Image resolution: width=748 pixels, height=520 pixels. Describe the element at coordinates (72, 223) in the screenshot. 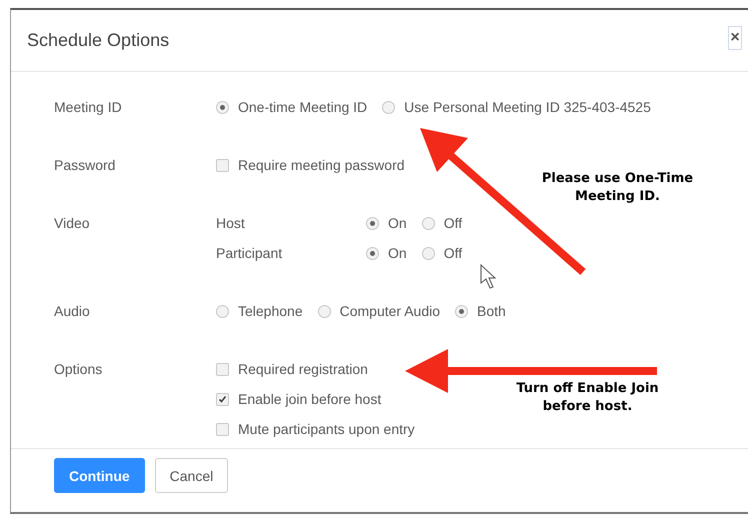

I see `section-label: Video` at that location.